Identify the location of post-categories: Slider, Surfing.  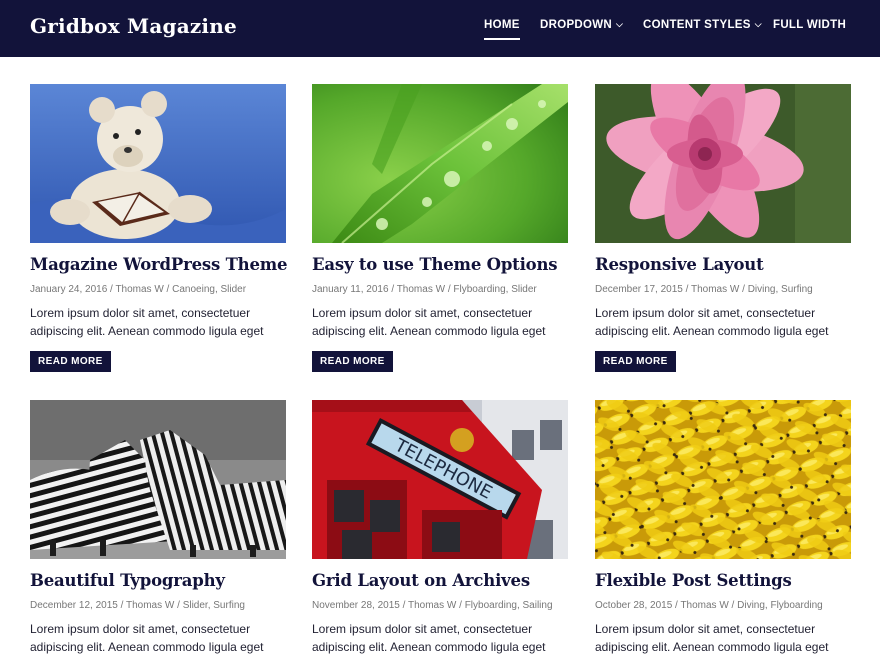
(214, 605).